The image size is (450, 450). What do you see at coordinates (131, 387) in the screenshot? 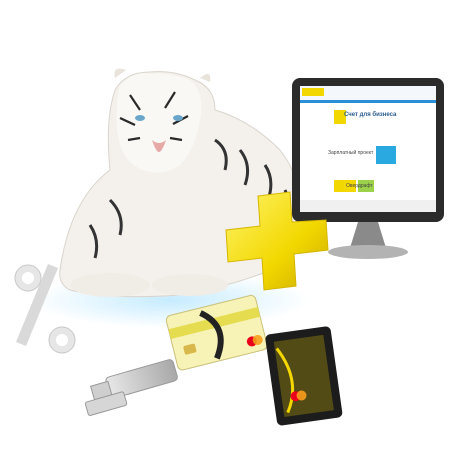
I see `usb-flash-drive` at bounding box center [131, 387].